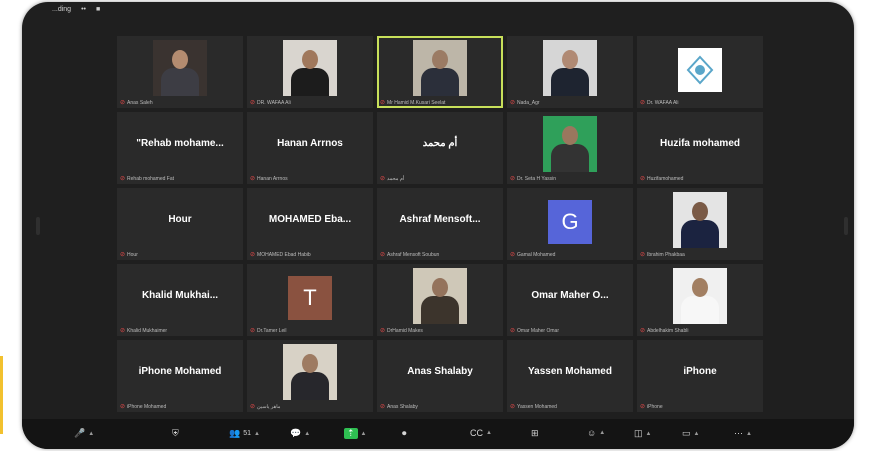 This screenshot has width=874, height=451. I want to click on participant-tile-dr-seta: ⊘ Dr. Seta H Yassin, so click(570, 148).